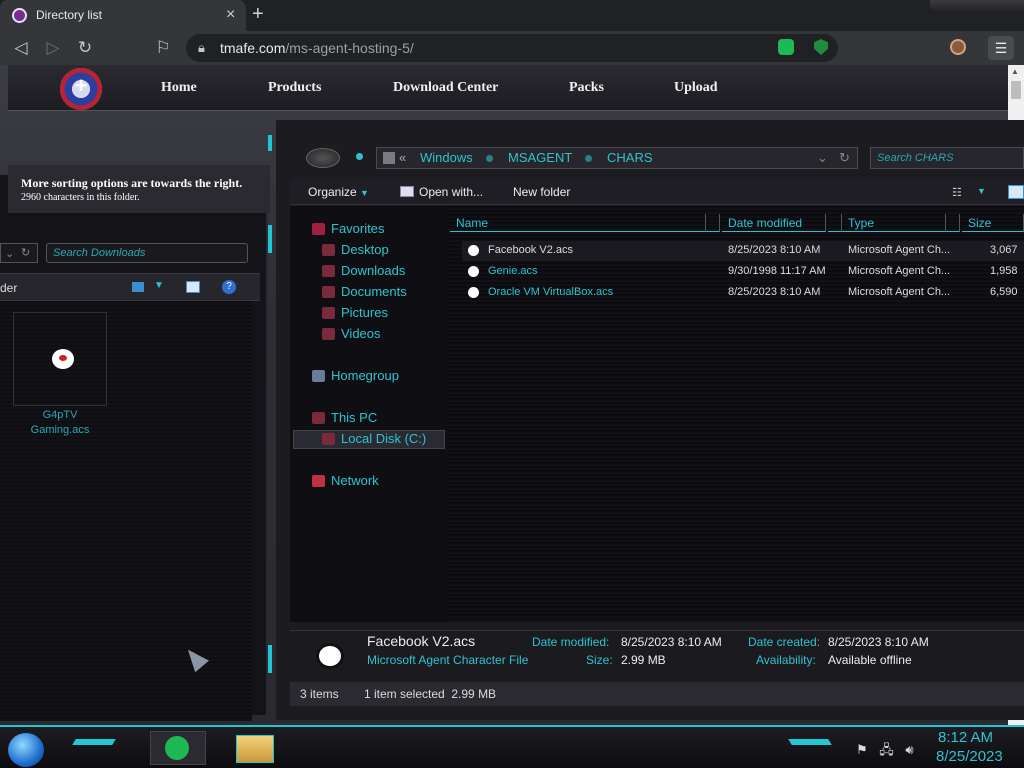 Image resolution: width=1024 pixels, height=768 pixels. I want to click on breadcrumb-chars: CHARS, so click(630, 157).